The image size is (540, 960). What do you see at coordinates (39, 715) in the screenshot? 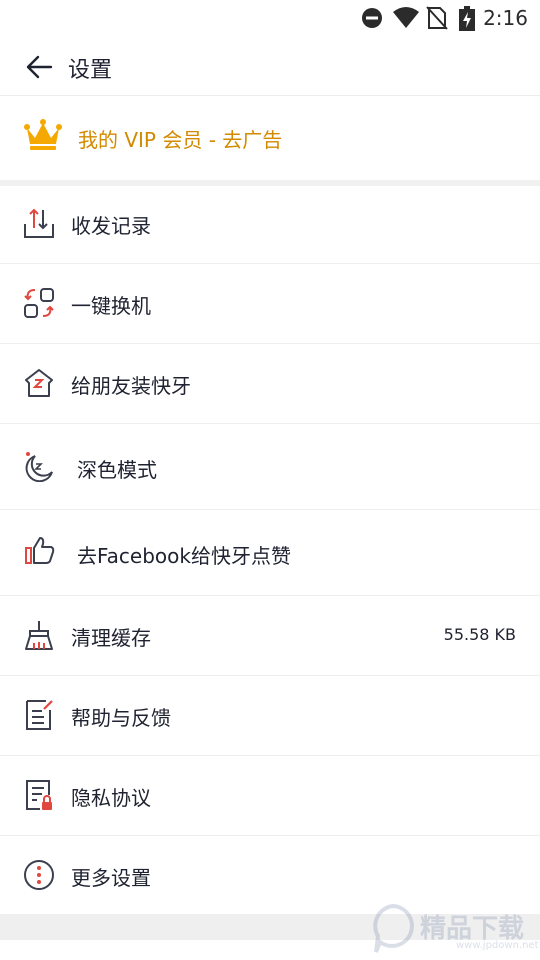
I see `feedback-icon` at bounding box center [39, 715].